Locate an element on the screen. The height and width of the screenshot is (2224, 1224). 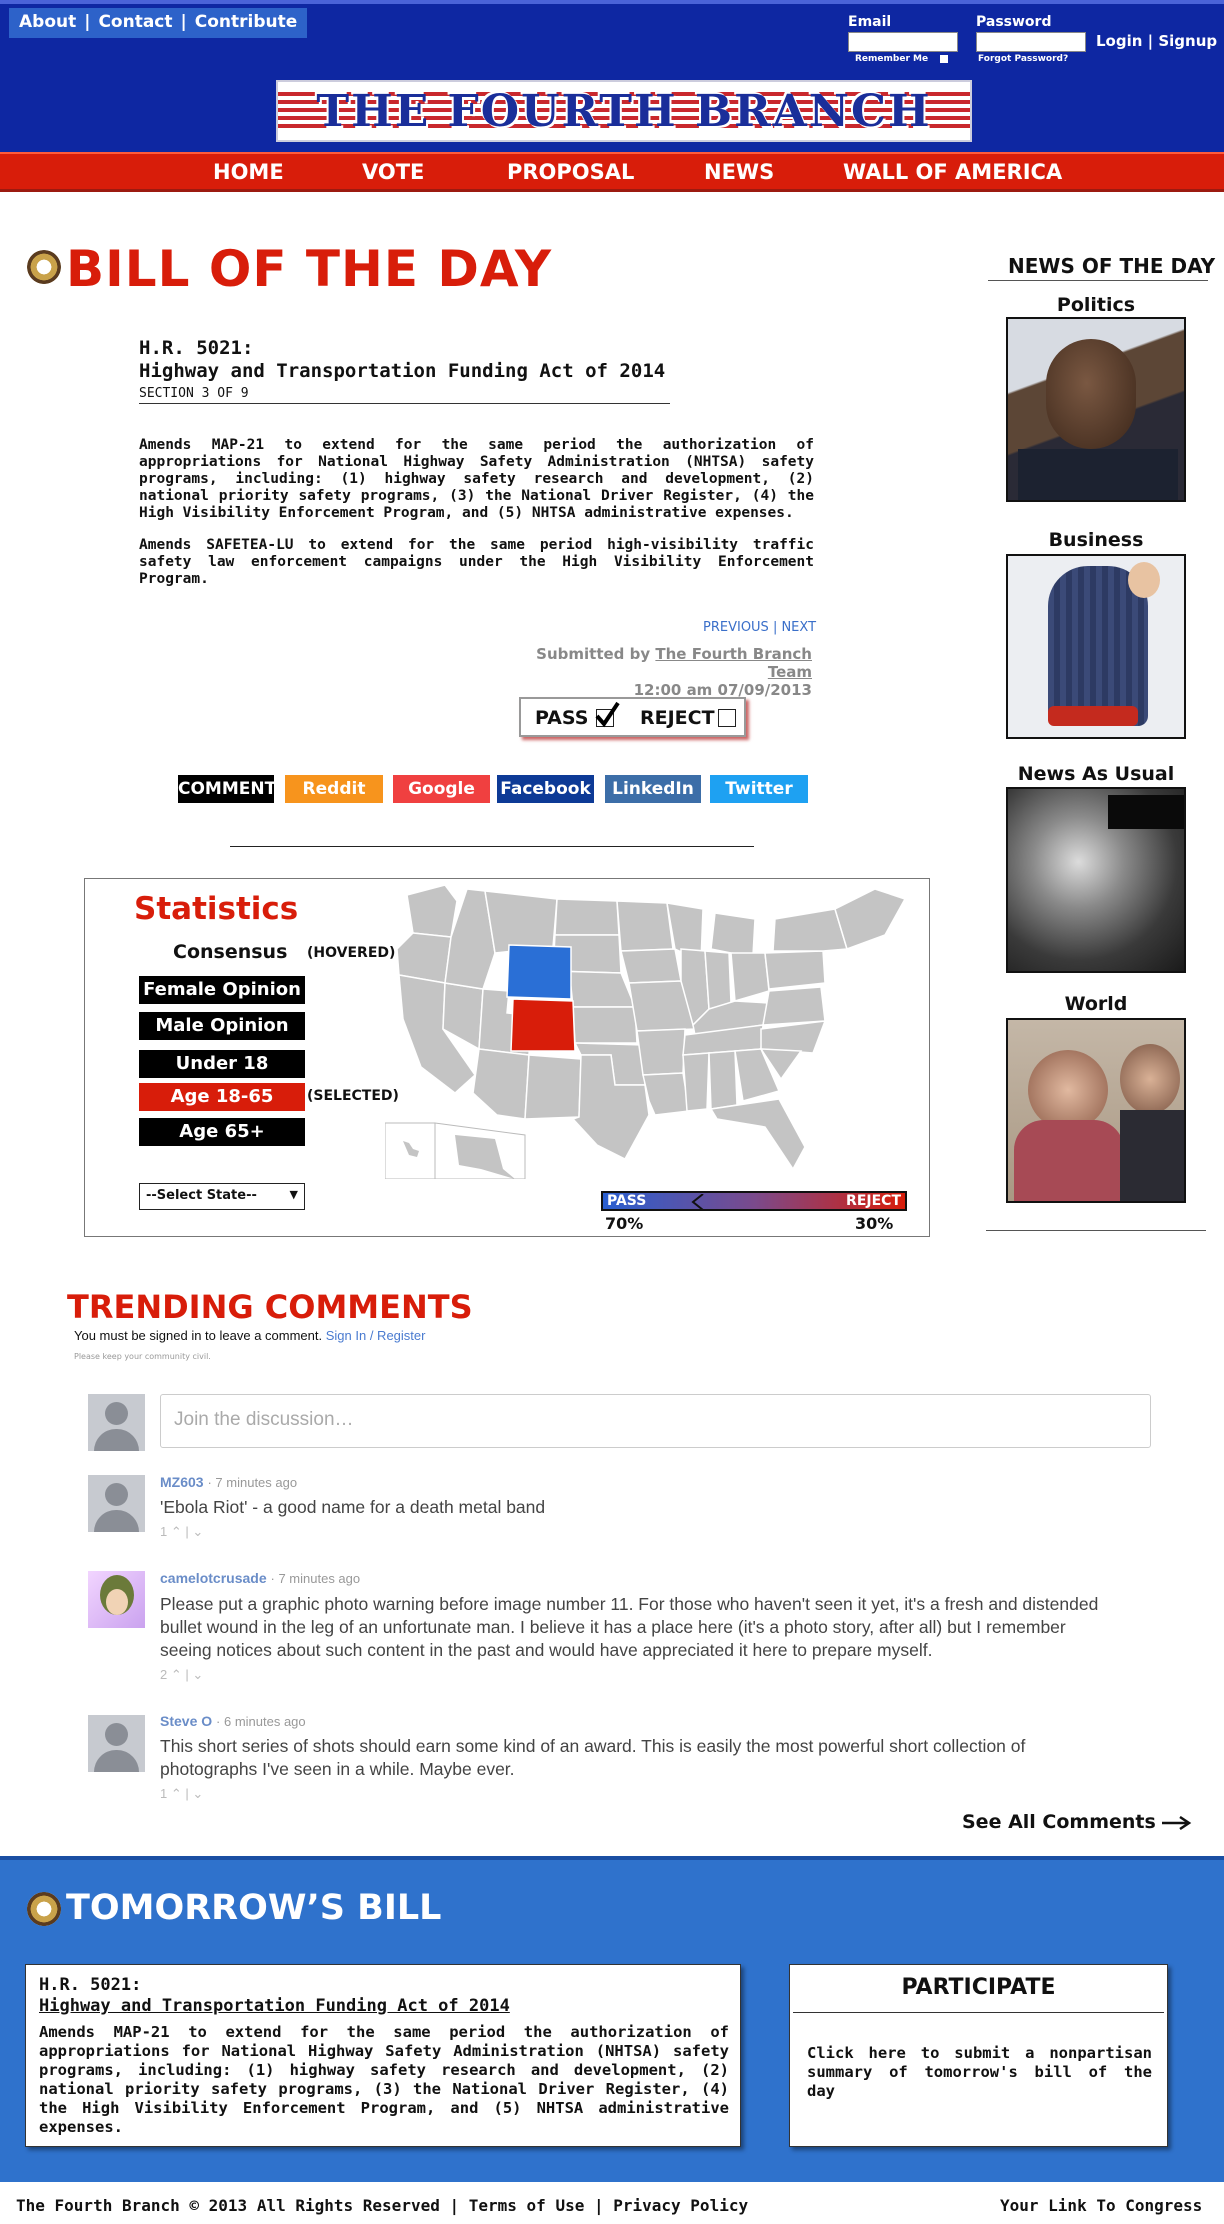
nav-news: NEWS is located at coordinates (739, 172).